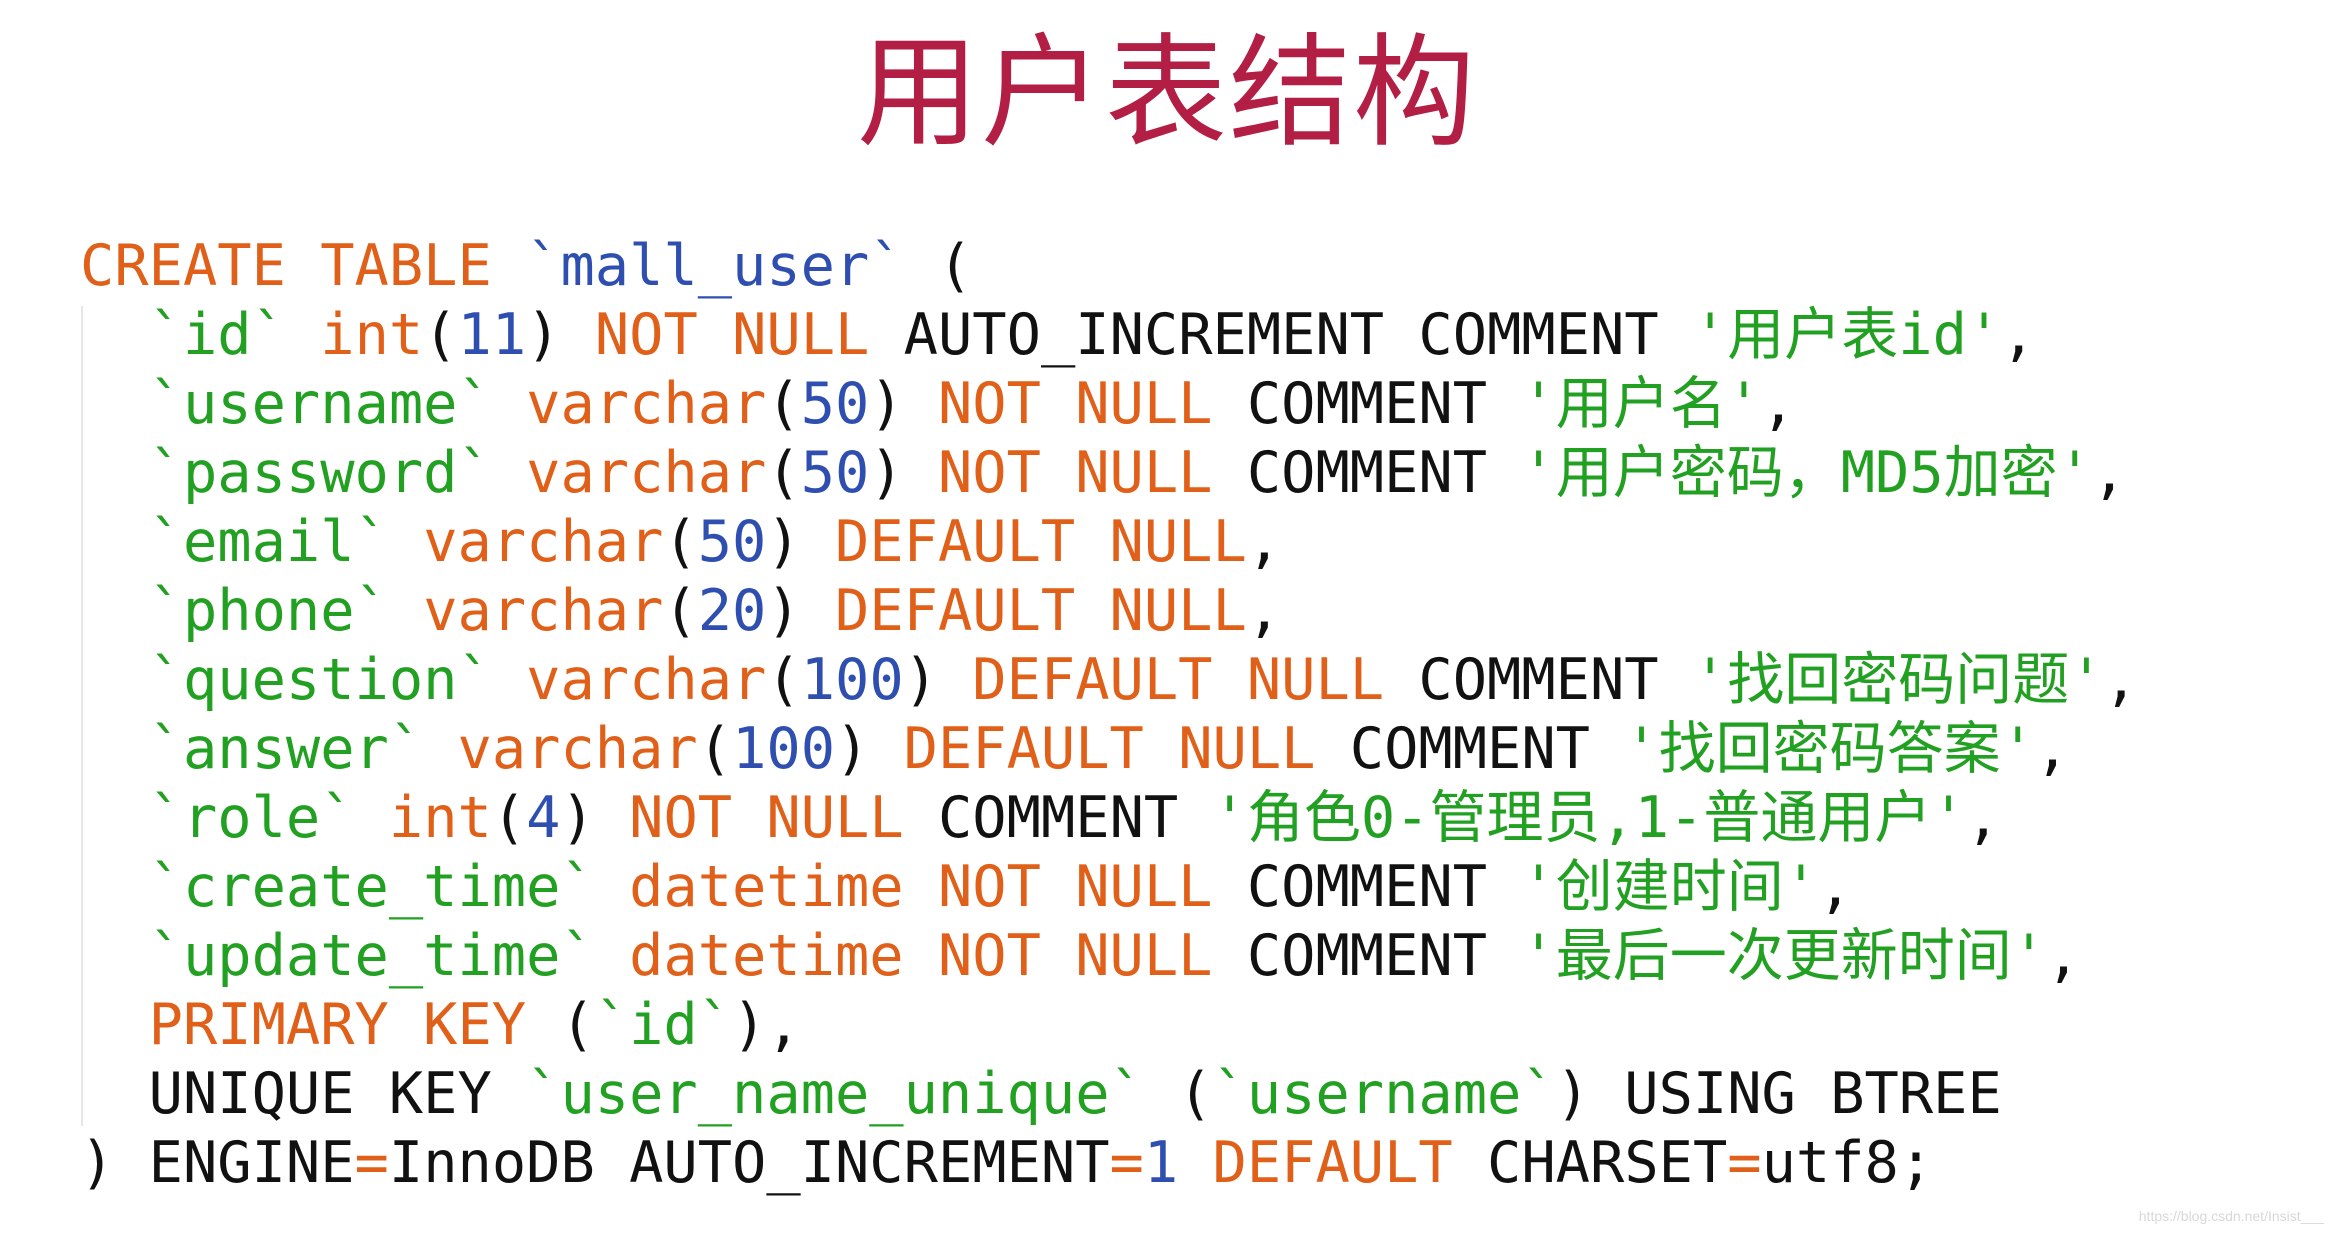  What do you see at coordinates (1784, 956) in the screenshot?
I see `comment-string: '最后一次更新时间'` at bounding box center [1784, 956].